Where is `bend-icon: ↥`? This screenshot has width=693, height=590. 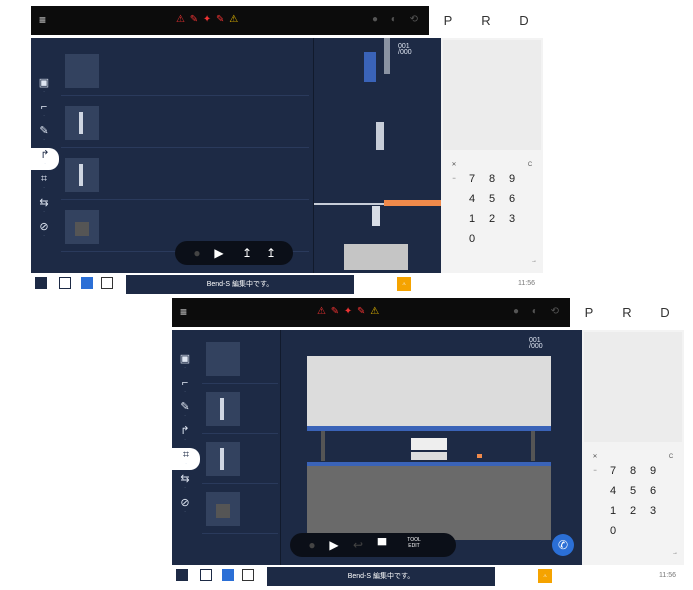 bend-icon: ↥ is located at coordinates (247, 253).